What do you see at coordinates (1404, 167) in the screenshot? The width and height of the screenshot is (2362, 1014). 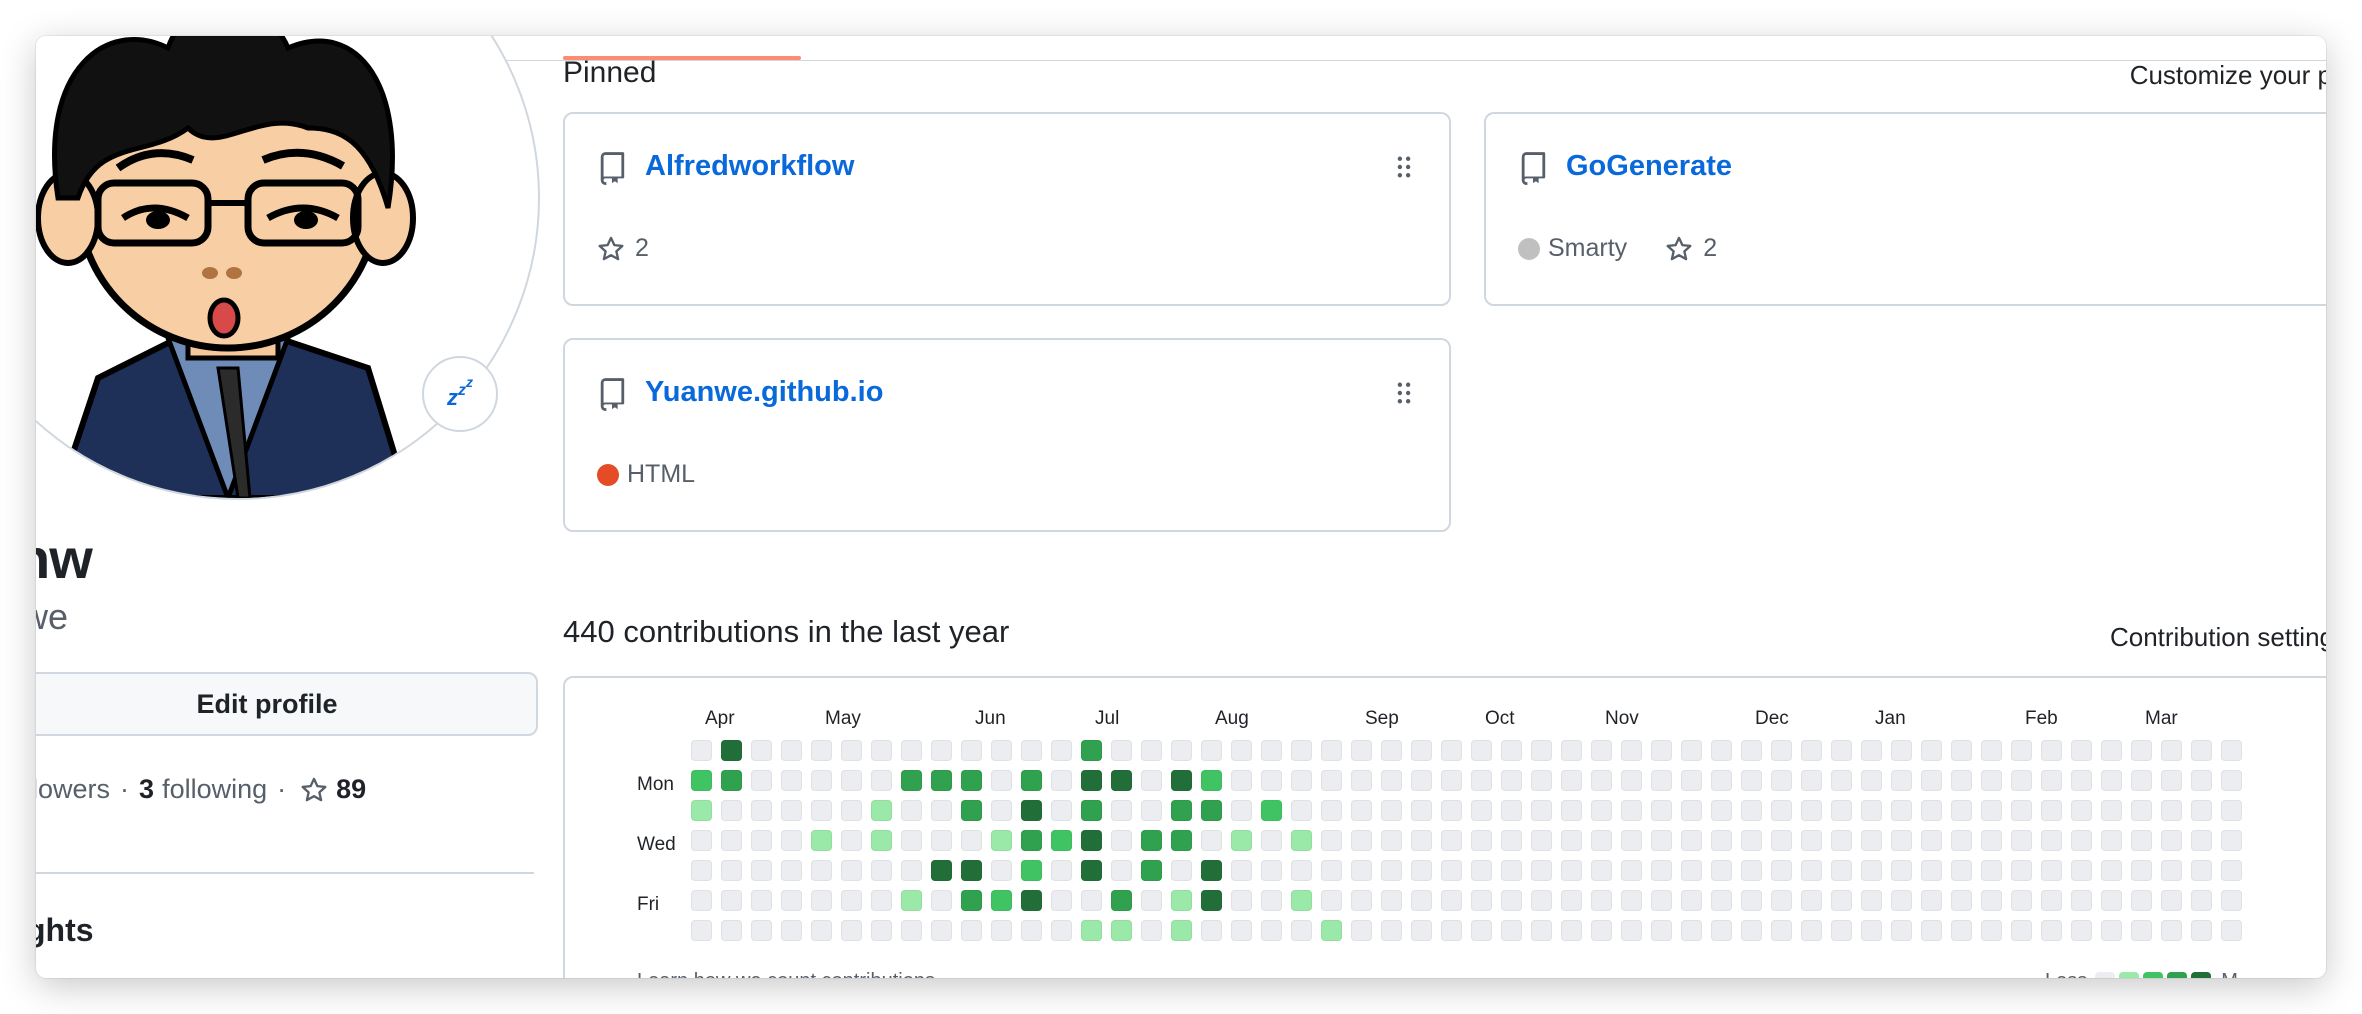 I see `drag-handle-icon` at bounding box center [1404, 167].